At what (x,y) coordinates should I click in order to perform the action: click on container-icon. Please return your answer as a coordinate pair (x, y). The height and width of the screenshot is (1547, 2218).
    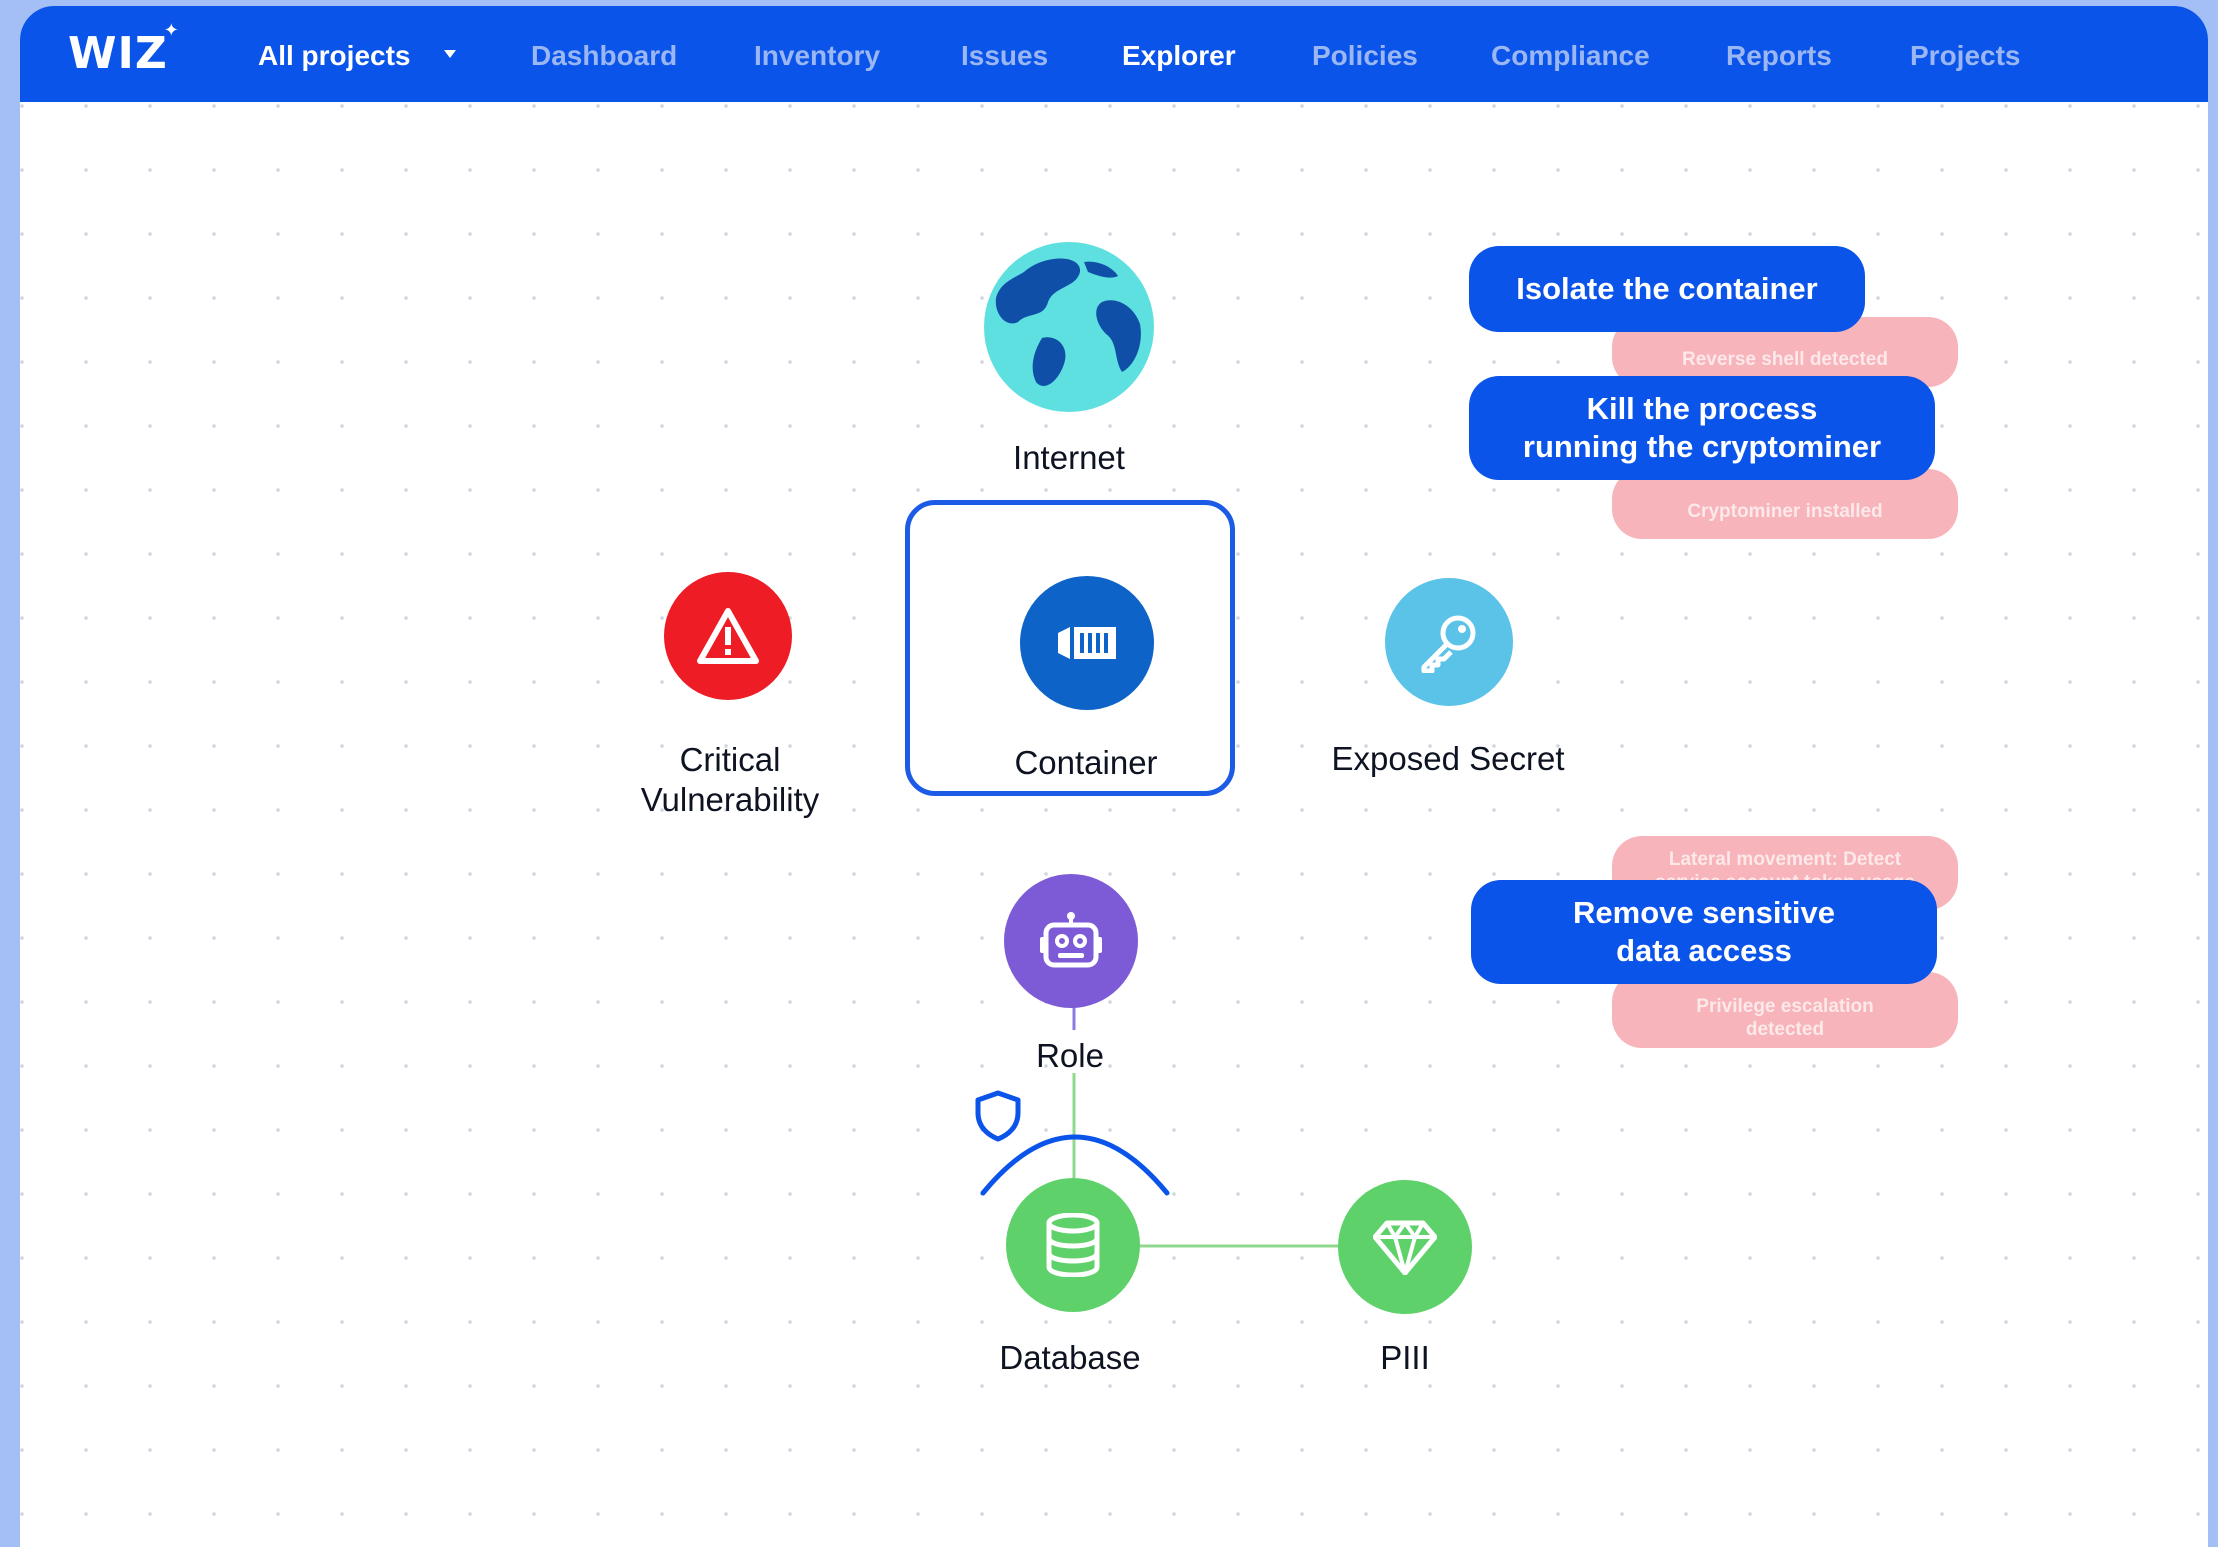
    Looking at the image, I should click on (1087, 643).